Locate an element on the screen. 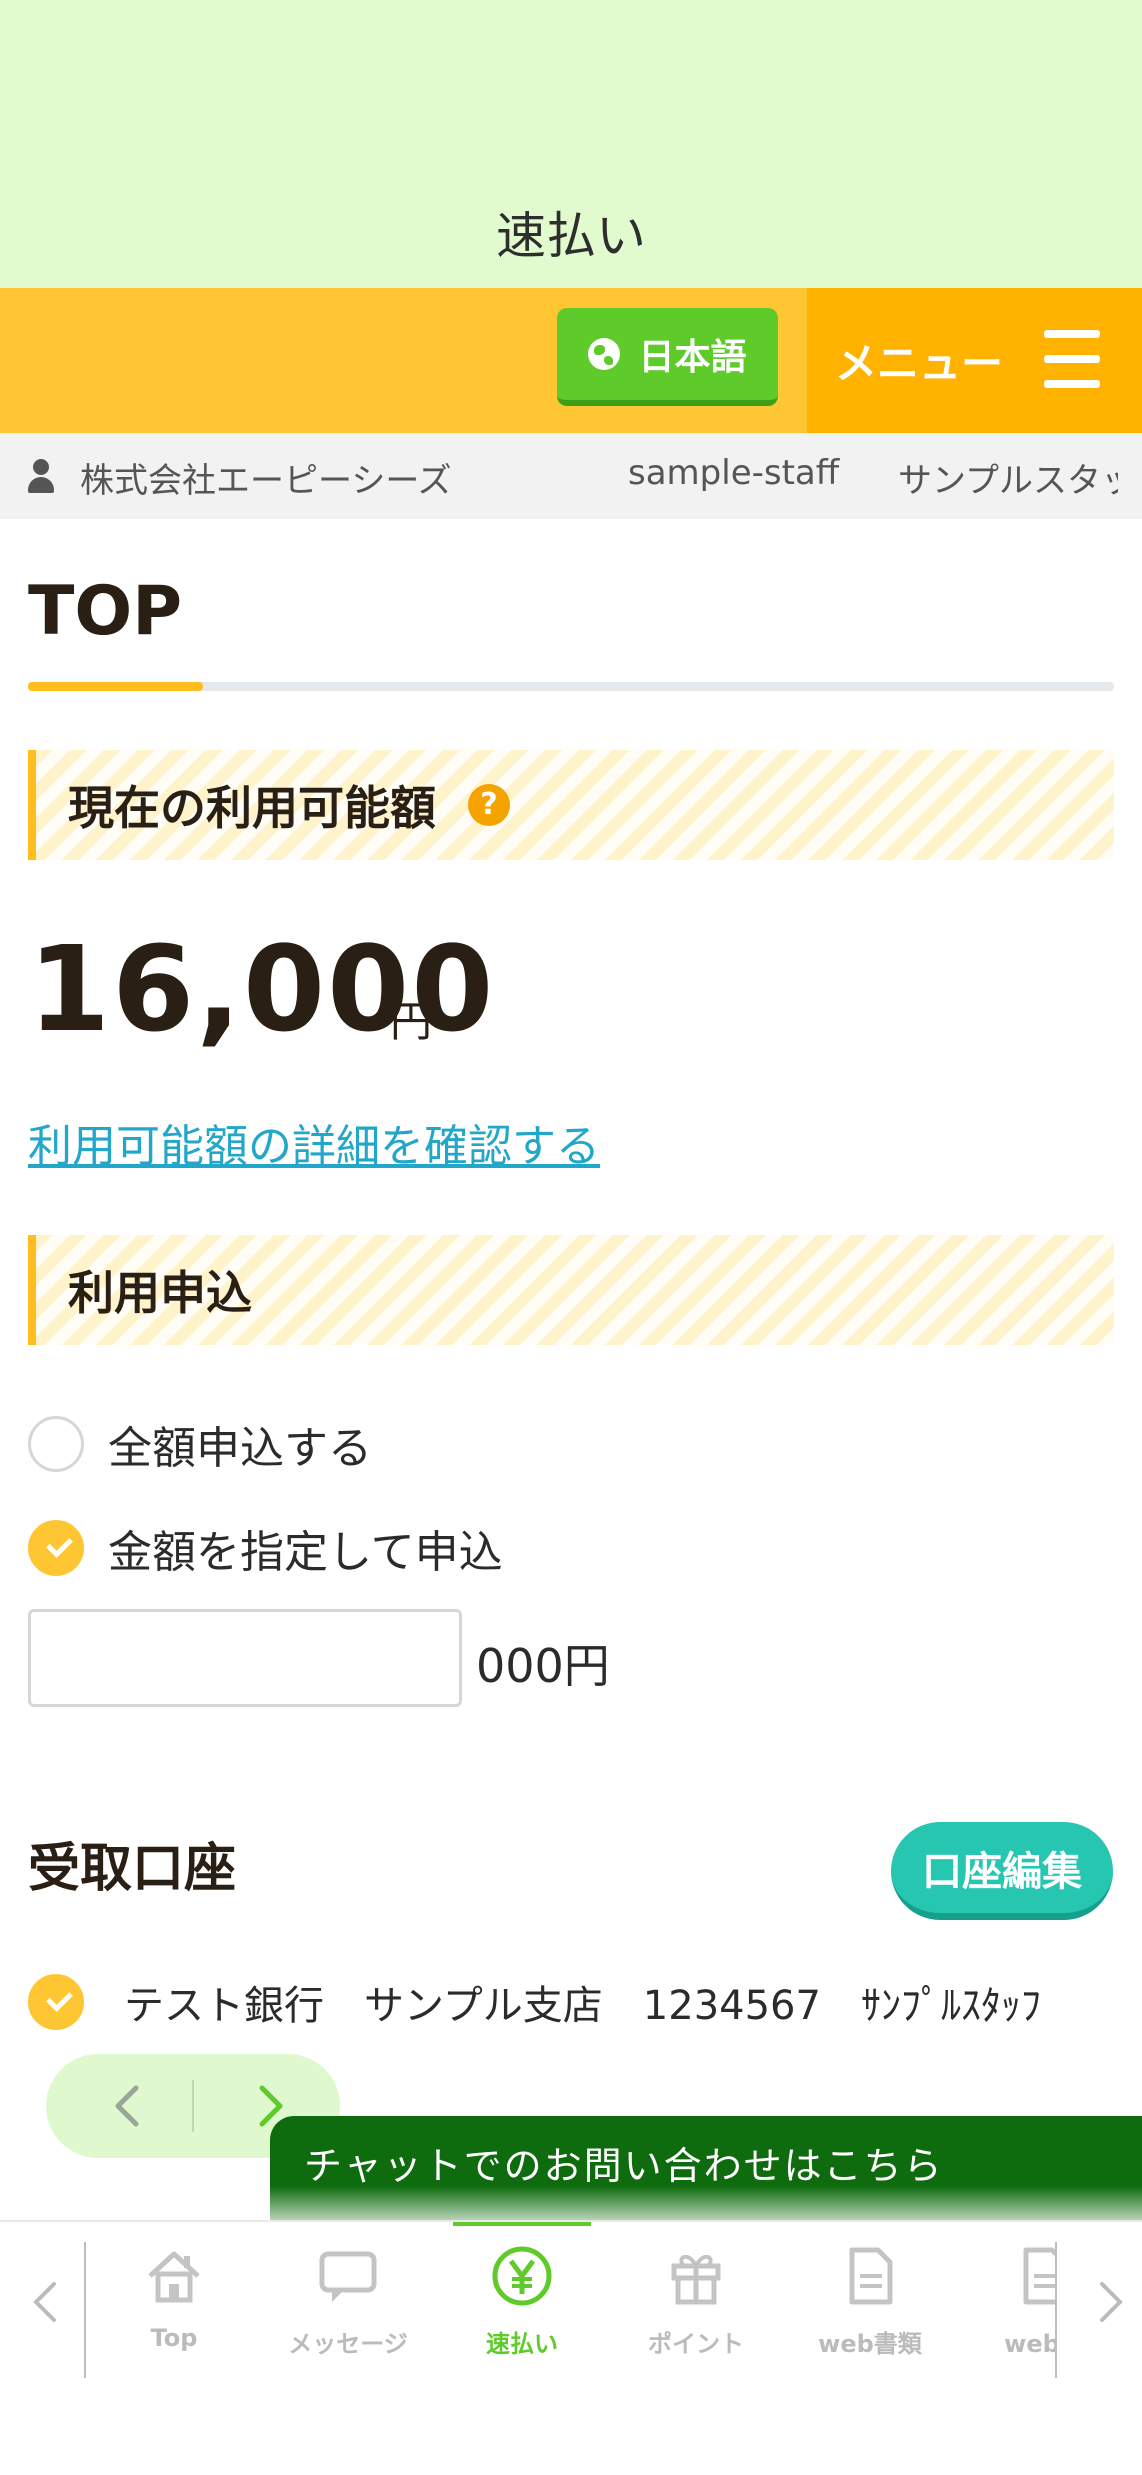 Image resolution: width=1142 pixels, height=2475 pixels. nav-item-top: Top is located at coordinates (174, 2302).